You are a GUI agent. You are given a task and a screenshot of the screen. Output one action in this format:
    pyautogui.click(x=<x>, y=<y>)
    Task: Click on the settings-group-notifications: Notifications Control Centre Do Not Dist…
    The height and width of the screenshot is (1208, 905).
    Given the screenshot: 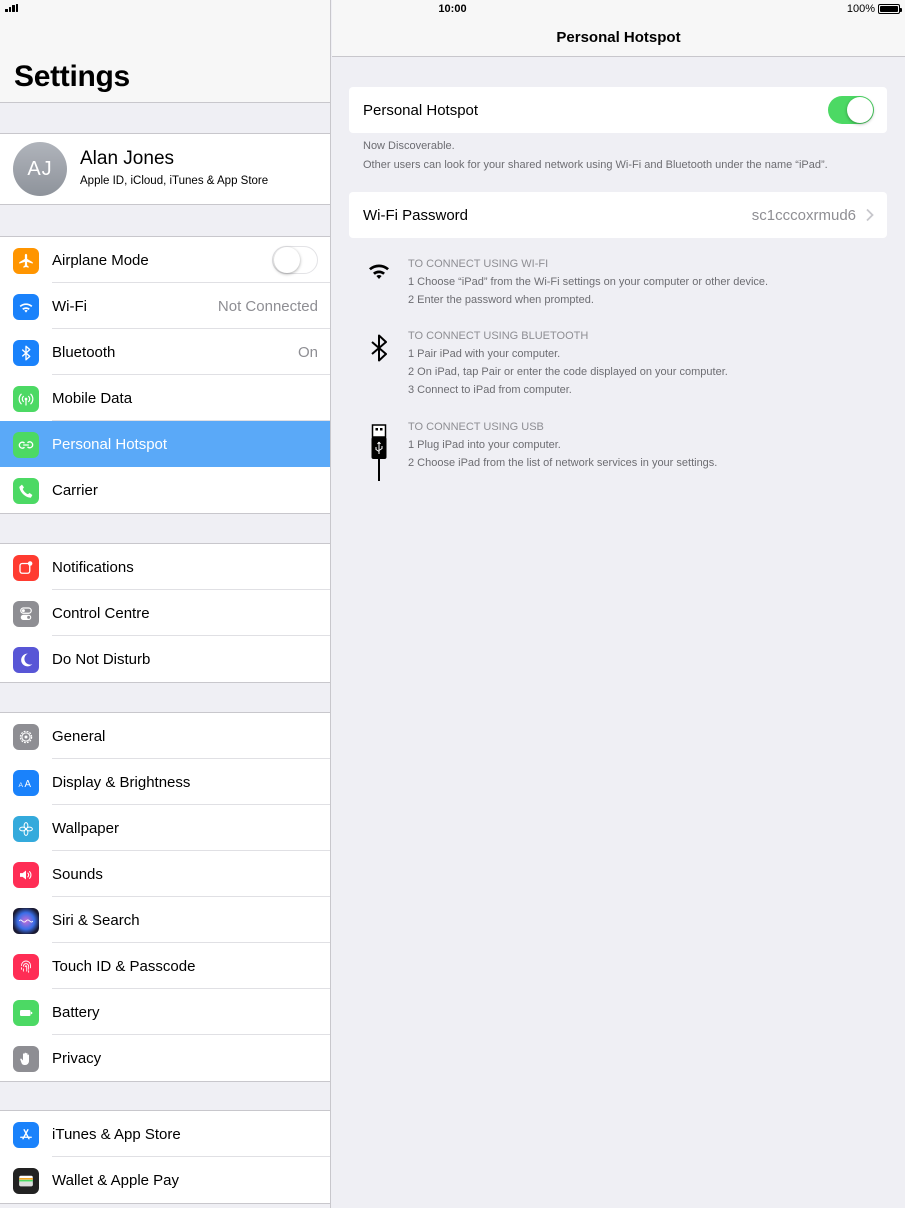 What is the action you would take?
    pyautogui.click(x=165, y=613)
    